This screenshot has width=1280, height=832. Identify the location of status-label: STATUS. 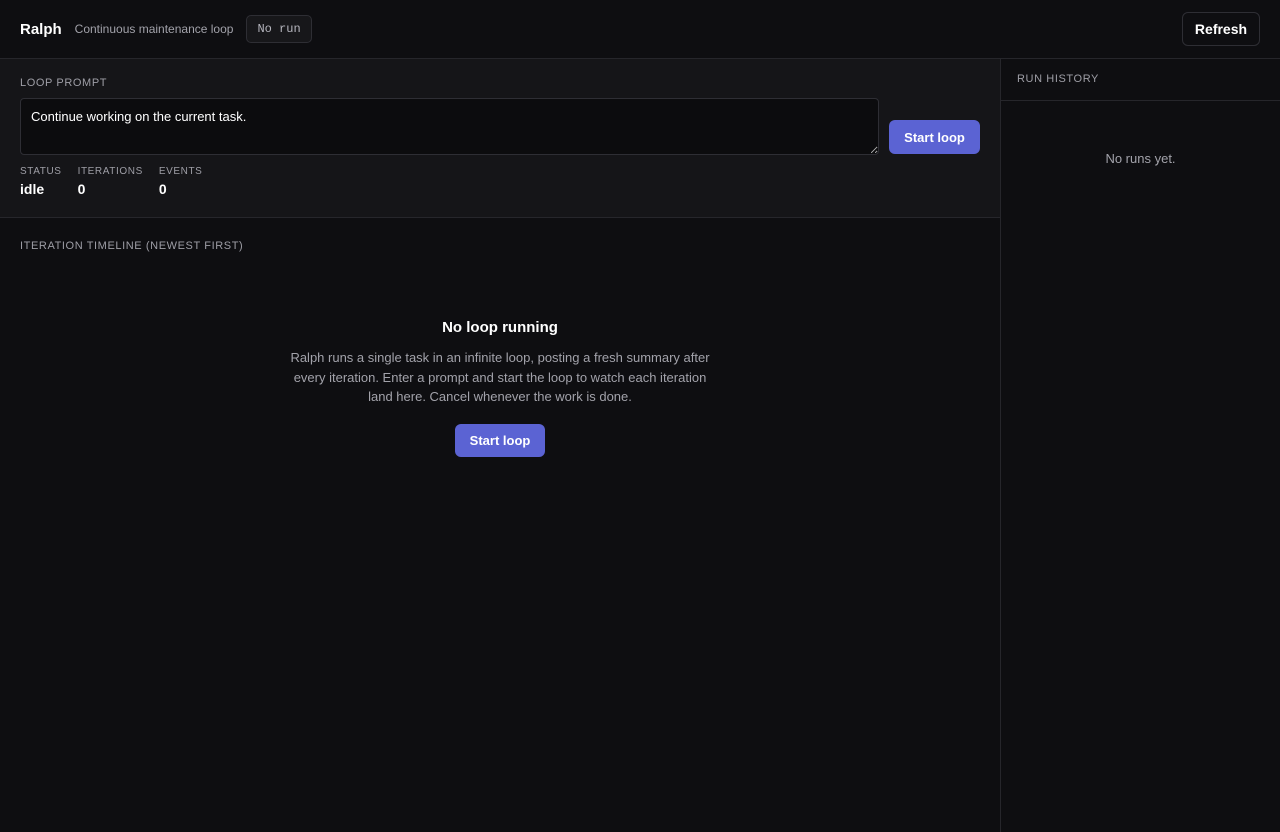
(41, 171).